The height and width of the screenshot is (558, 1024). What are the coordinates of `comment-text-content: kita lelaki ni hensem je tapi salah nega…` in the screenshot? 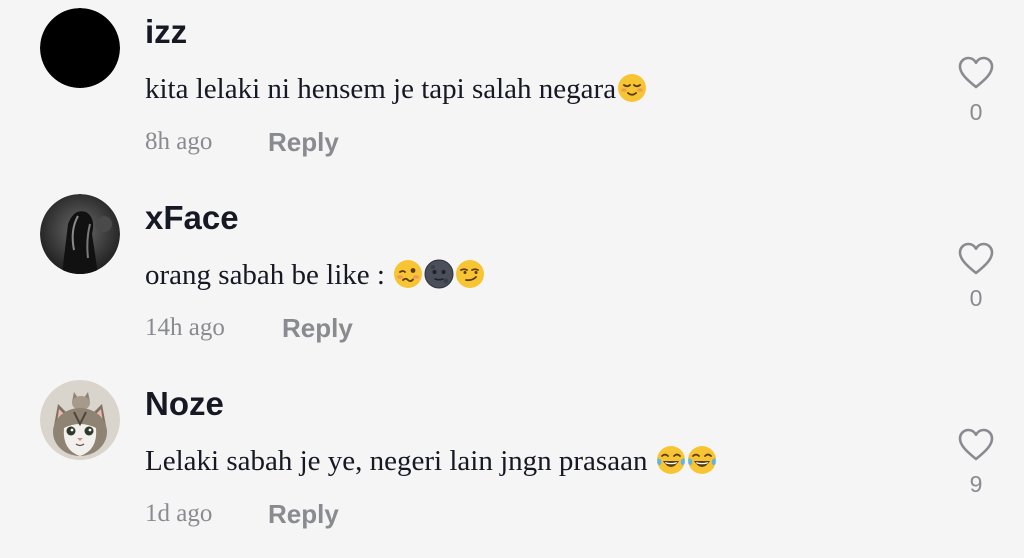 It's located at (381, 89).